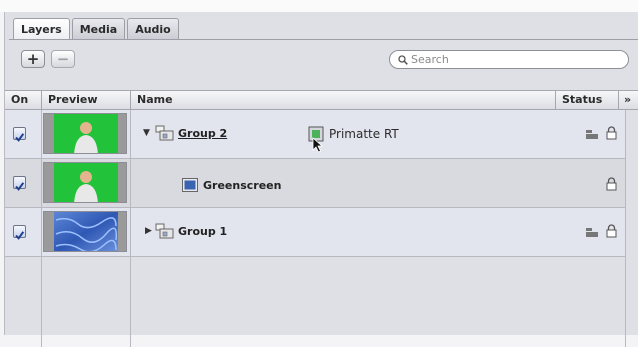  I want to click on layer-name: Group 1, so click(202, 231).